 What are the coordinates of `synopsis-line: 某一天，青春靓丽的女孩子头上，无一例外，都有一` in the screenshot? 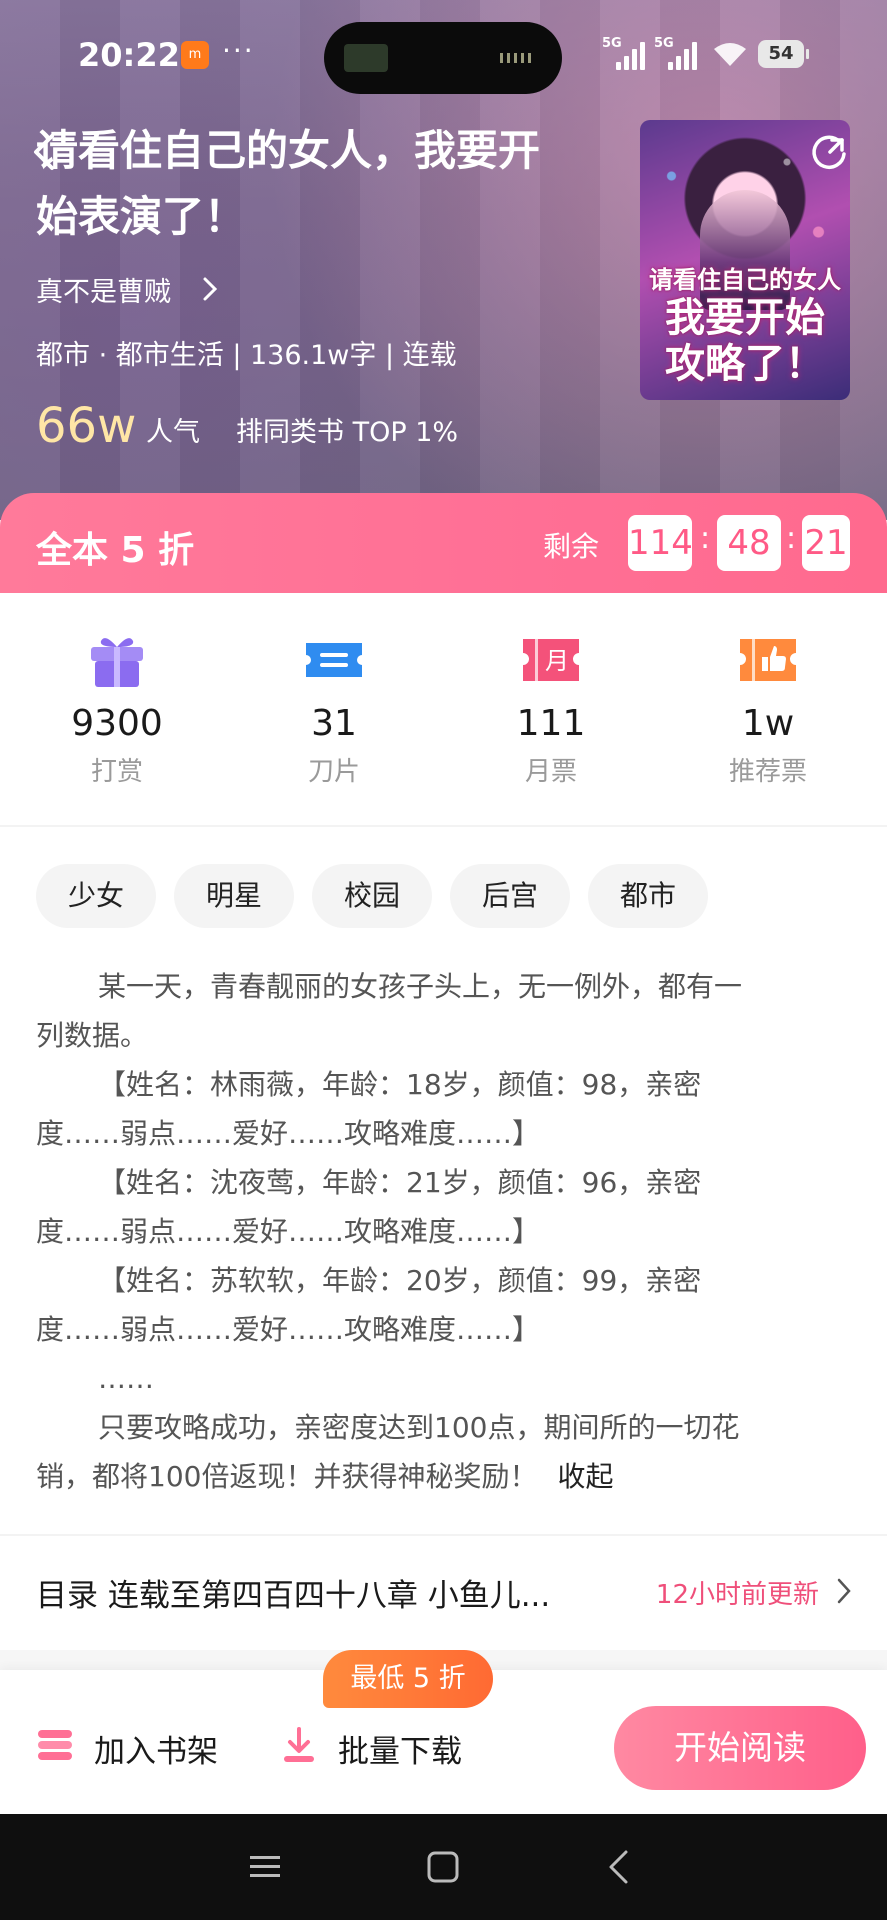 It's located at (420, 986).